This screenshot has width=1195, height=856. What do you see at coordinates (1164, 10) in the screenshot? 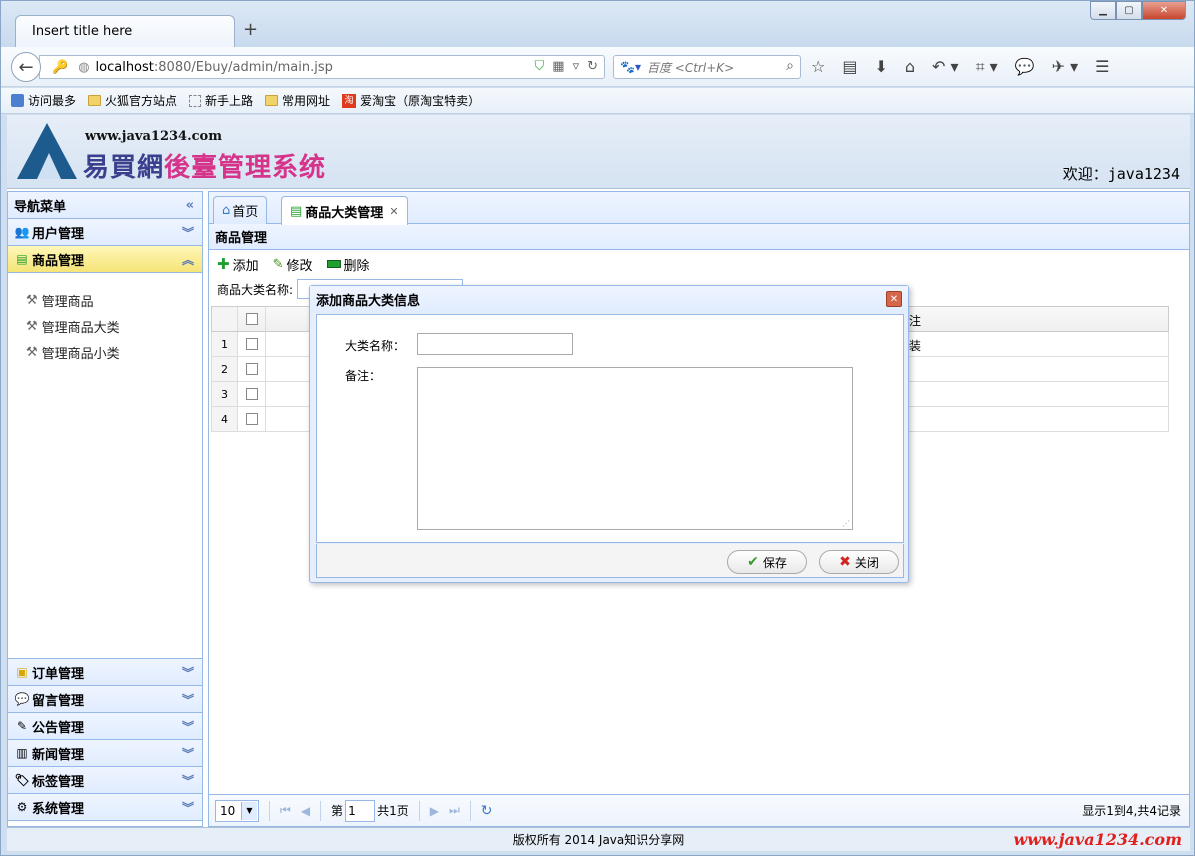
I see `close-window-button: ✕` at bounding box center [1164, 10].